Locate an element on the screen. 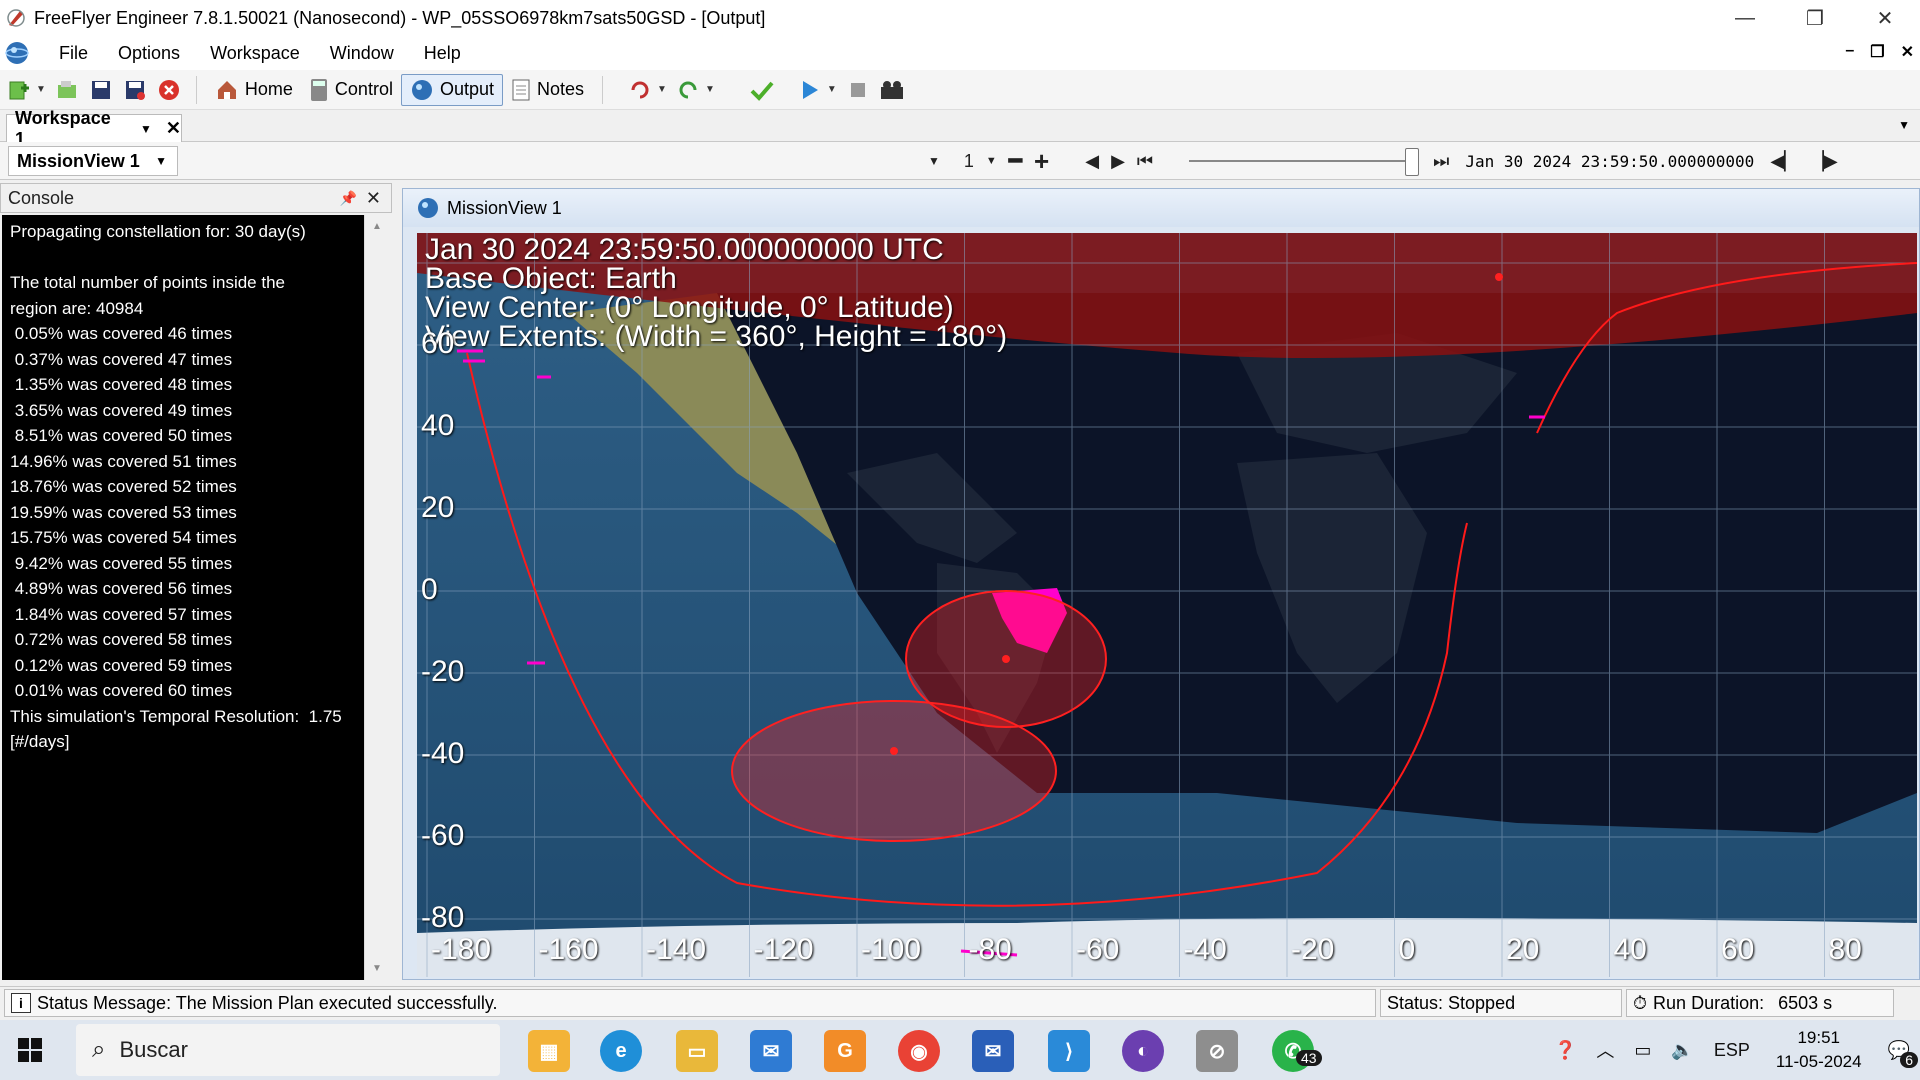  stop-icon is located at coordinates (858, 90).